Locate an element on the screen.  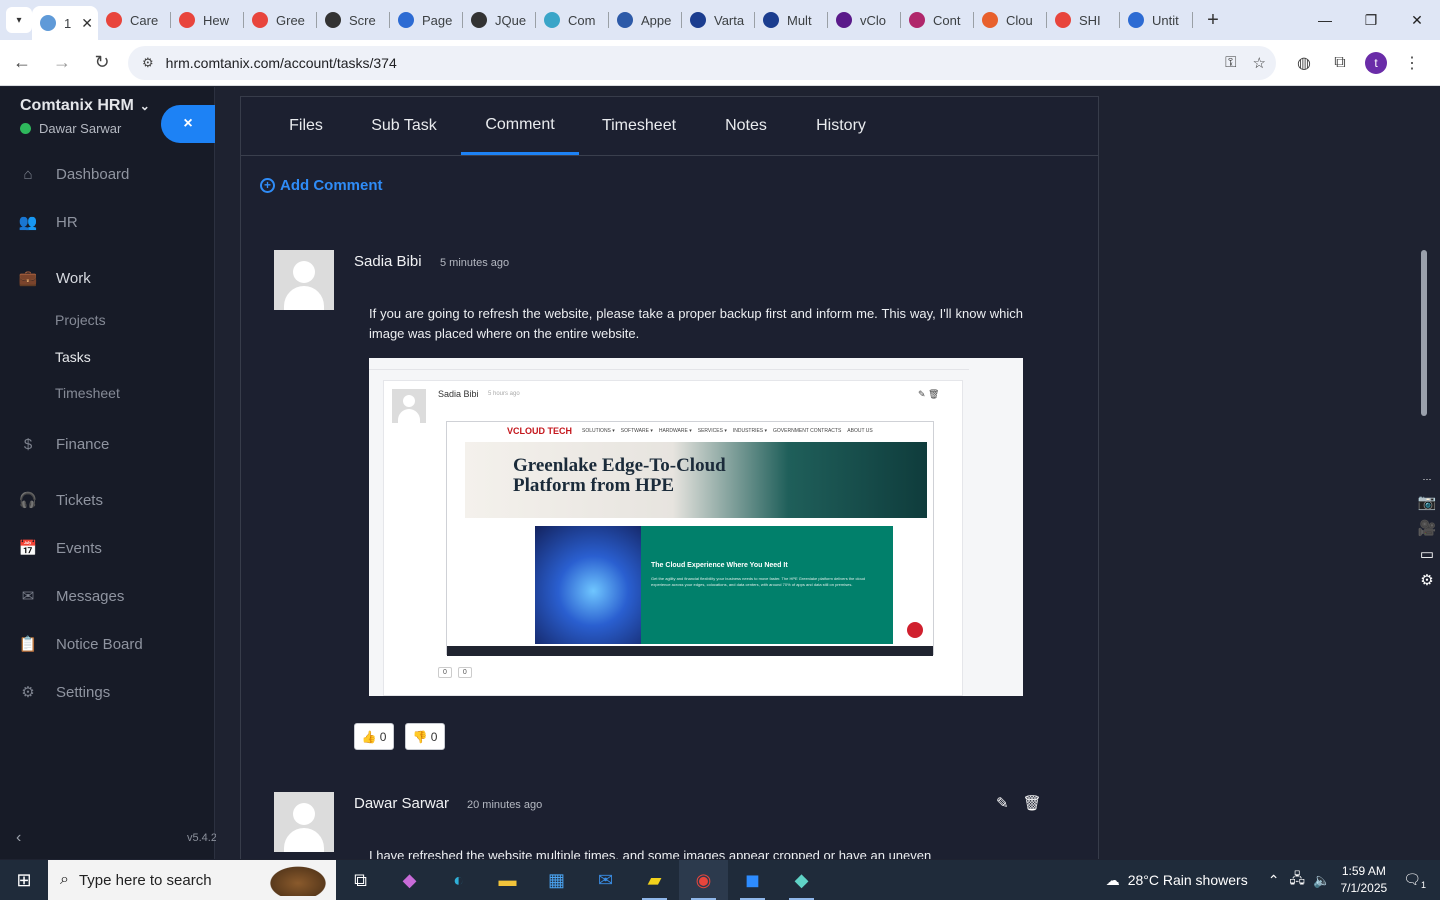
reload-icon: ↻ is located at coordinates (102, 63).